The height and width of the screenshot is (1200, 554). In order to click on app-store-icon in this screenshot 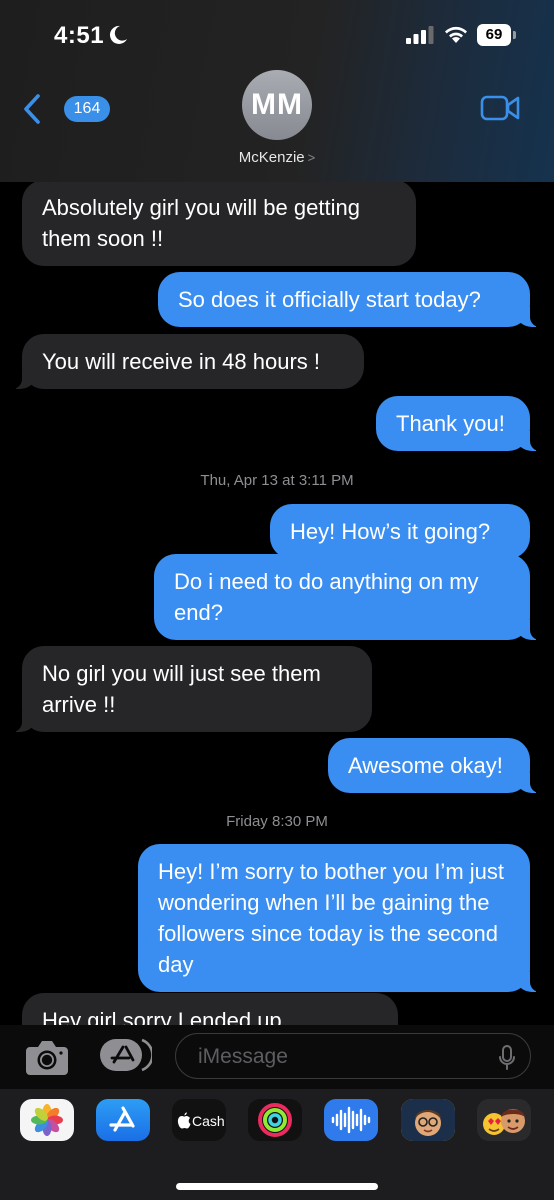, I will do `click(123, 1120)`.